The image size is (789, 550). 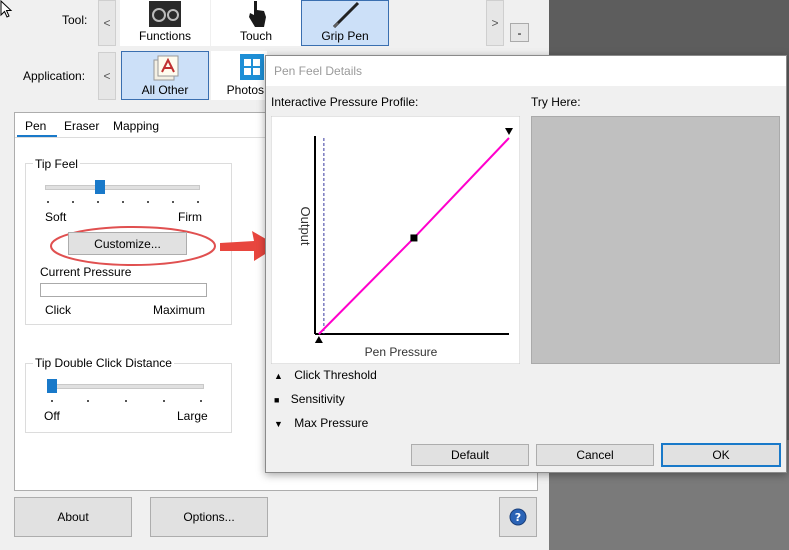 I want to click on tool-tile-grip-pen: Grip Pen, so click(x=345, y=23).